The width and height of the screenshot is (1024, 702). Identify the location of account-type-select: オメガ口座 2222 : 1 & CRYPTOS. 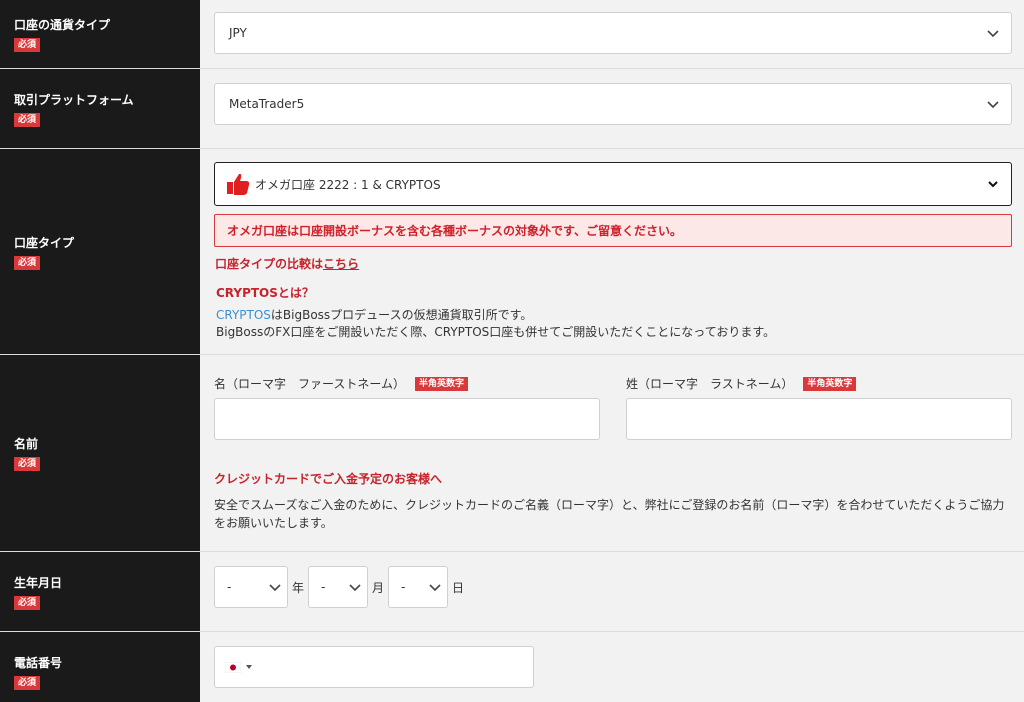
(613, 184).